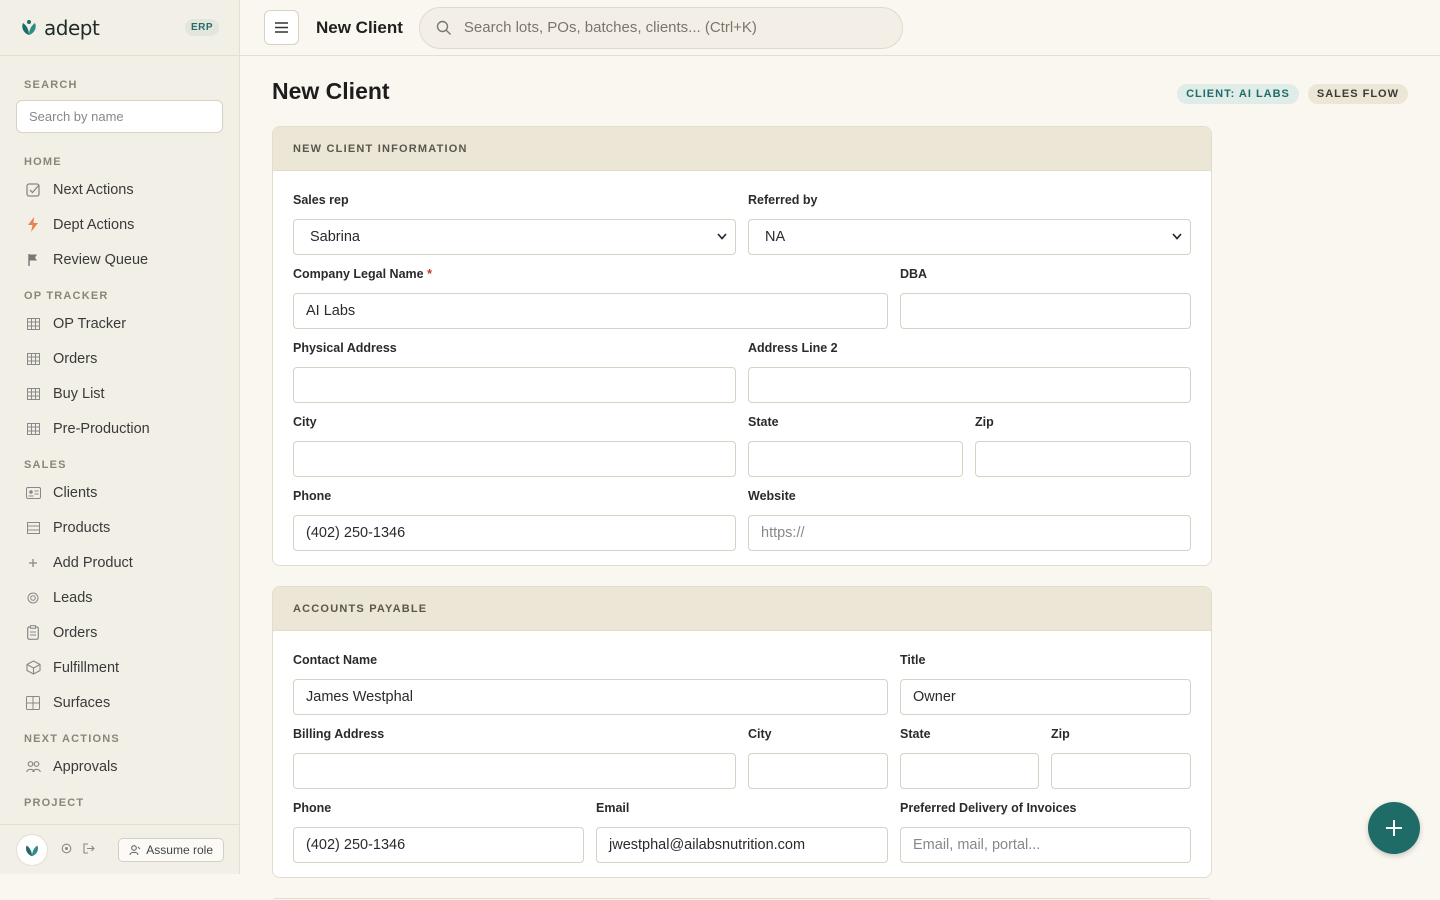  What do you see at coordinates (66, 850) in the screenshot?
I see `theme-toggle-icon` at bounding box center [66, 850].